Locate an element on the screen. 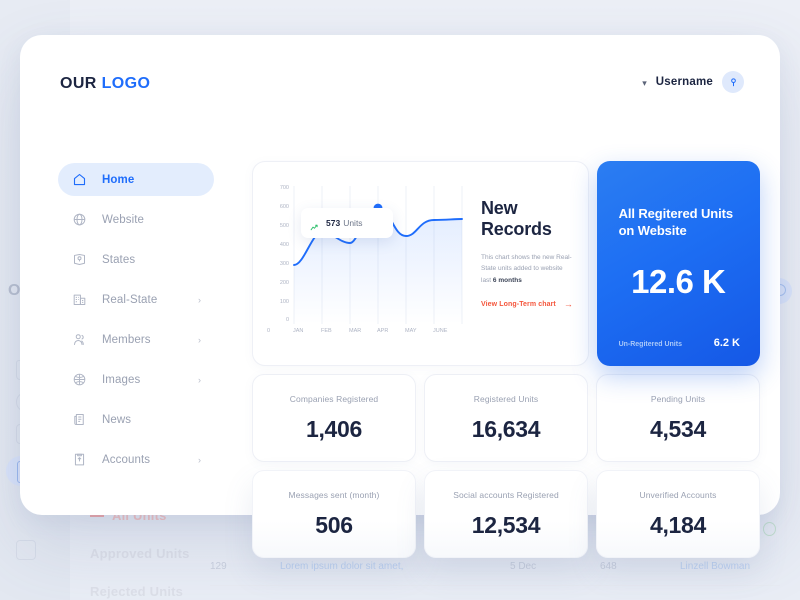 The height and width of the screenshot is (600, 800). view-long-term-chart-link: View Long-Term chart → is located at coordinates (527, 304).